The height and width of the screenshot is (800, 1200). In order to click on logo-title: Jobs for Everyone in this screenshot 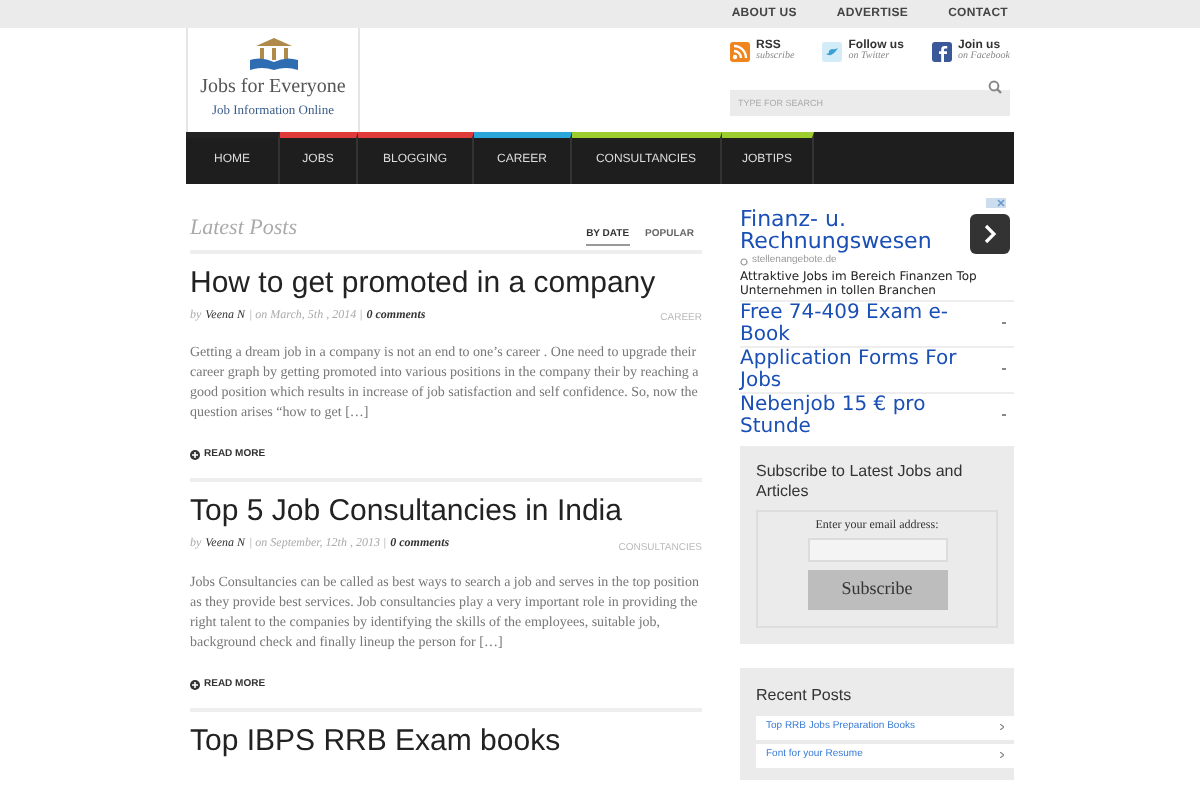, I will do `click(273, 88)`.